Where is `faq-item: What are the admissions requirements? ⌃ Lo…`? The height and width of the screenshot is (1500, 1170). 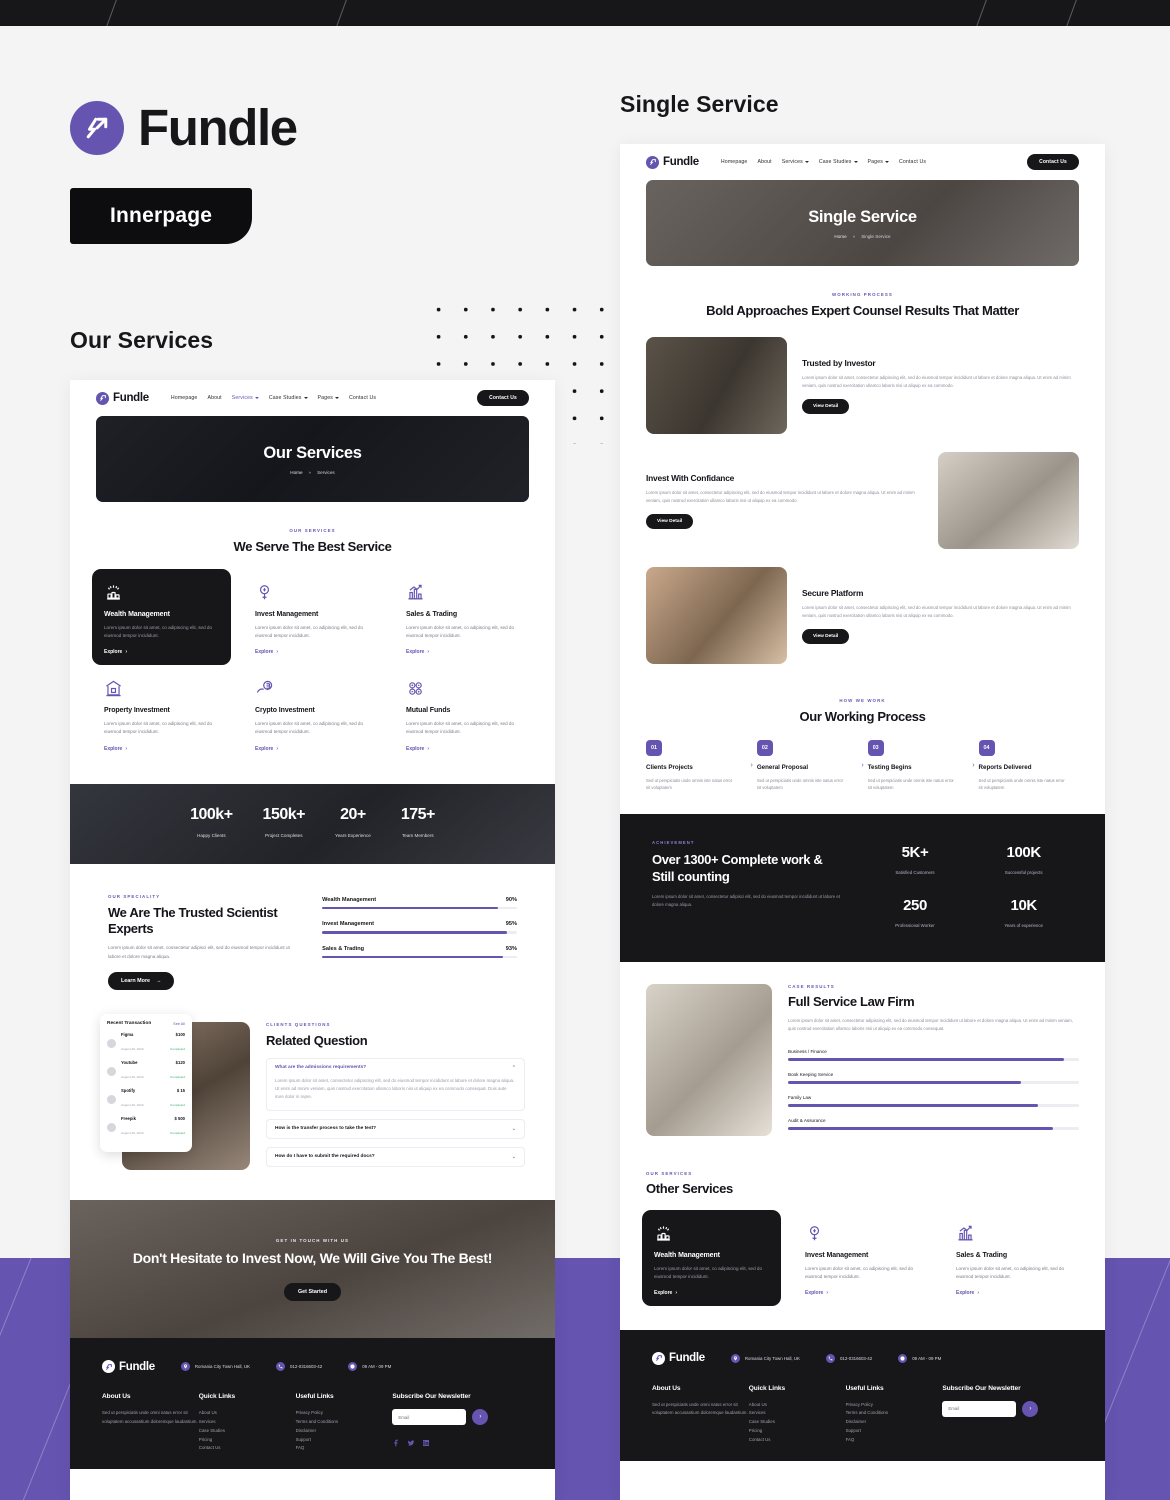
faq-item: What are the admissions requirements? ⌃ Lo… is located at coordinates (395, 1084).